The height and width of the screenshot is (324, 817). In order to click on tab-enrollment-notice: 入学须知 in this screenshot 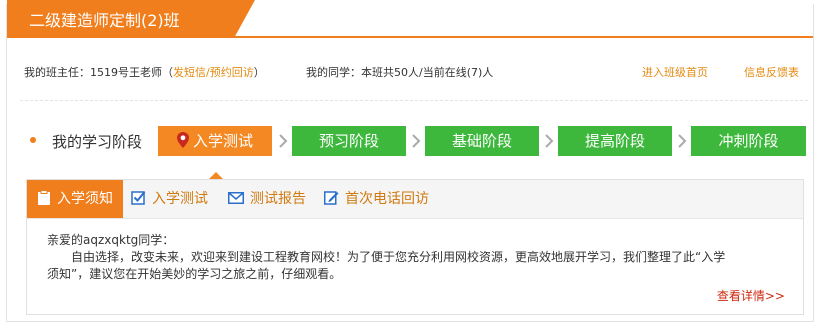, I will do `click(75, 199)`.